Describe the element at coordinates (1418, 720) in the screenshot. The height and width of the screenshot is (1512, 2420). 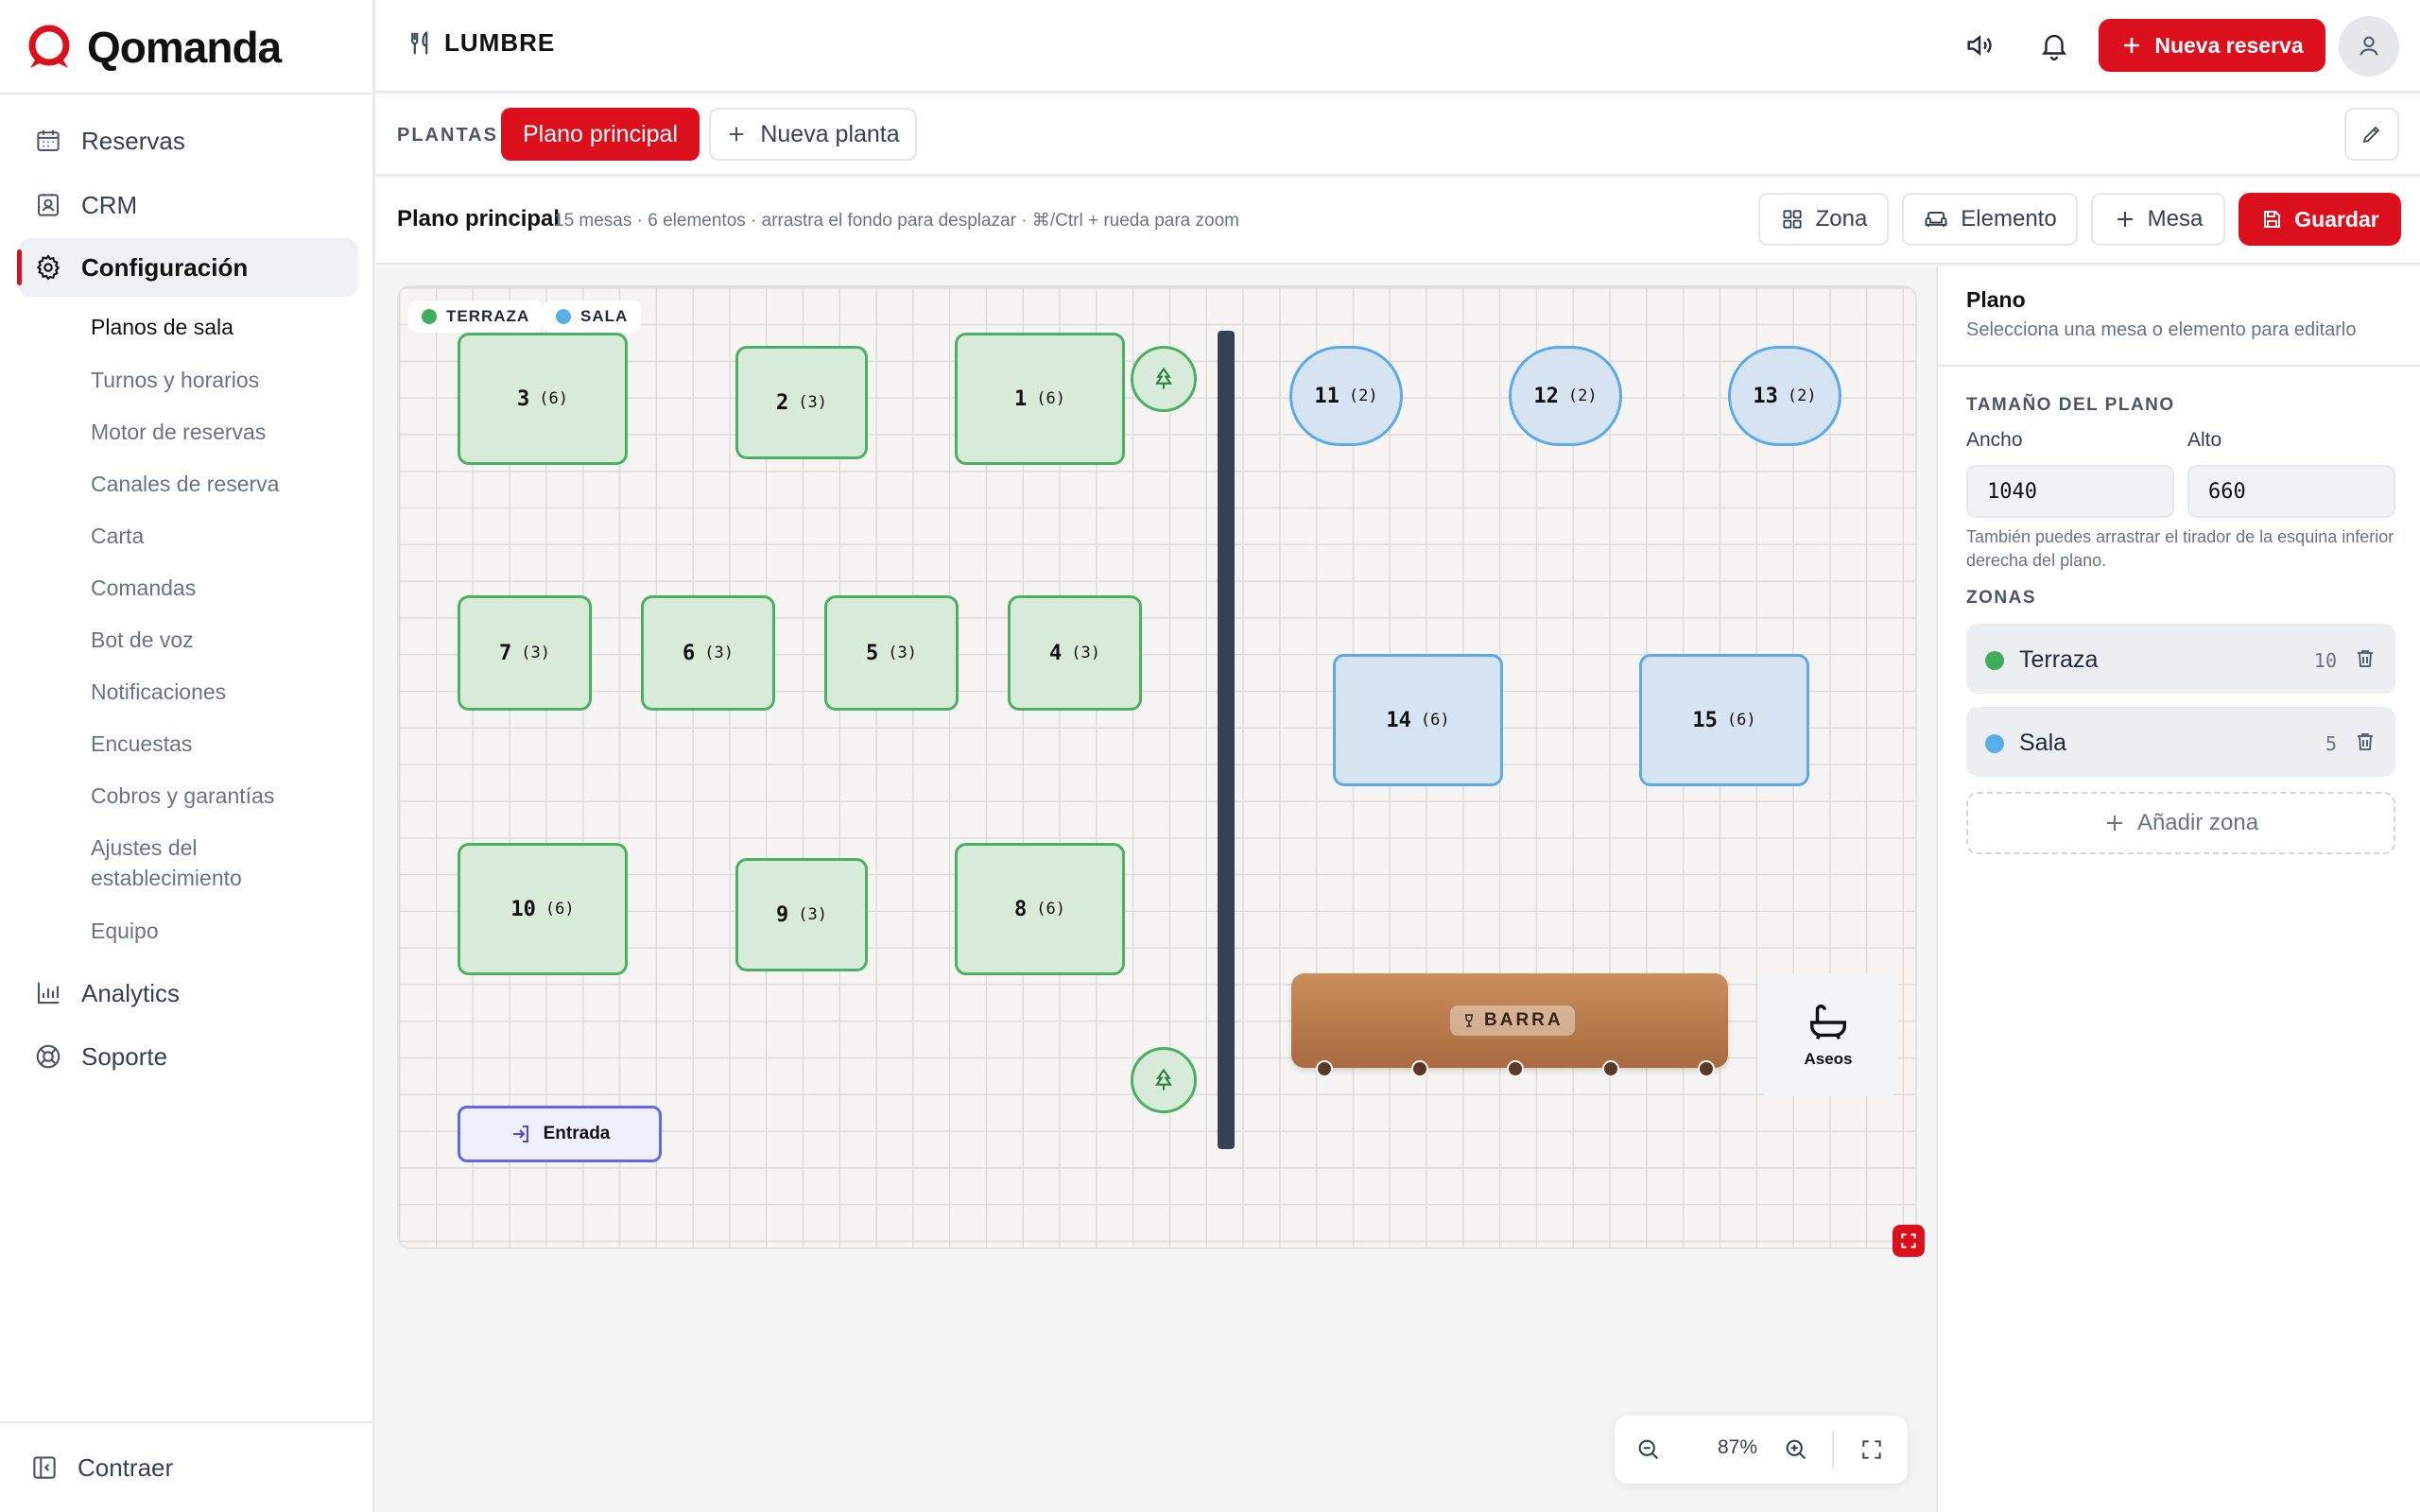
I see `table-14: 14 (6)` at that location.